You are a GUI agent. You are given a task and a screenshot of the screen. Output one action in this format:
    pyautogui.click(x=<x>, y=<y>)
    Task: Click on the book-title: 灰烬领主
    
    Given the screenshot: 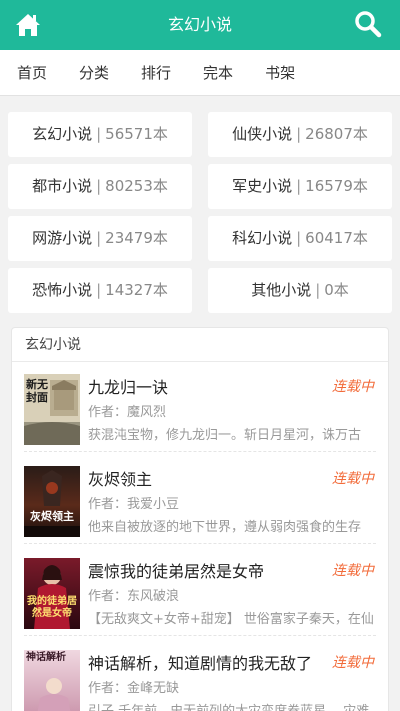 What is the action you would take?
    pyautogui.click(x=120, y=478)
    